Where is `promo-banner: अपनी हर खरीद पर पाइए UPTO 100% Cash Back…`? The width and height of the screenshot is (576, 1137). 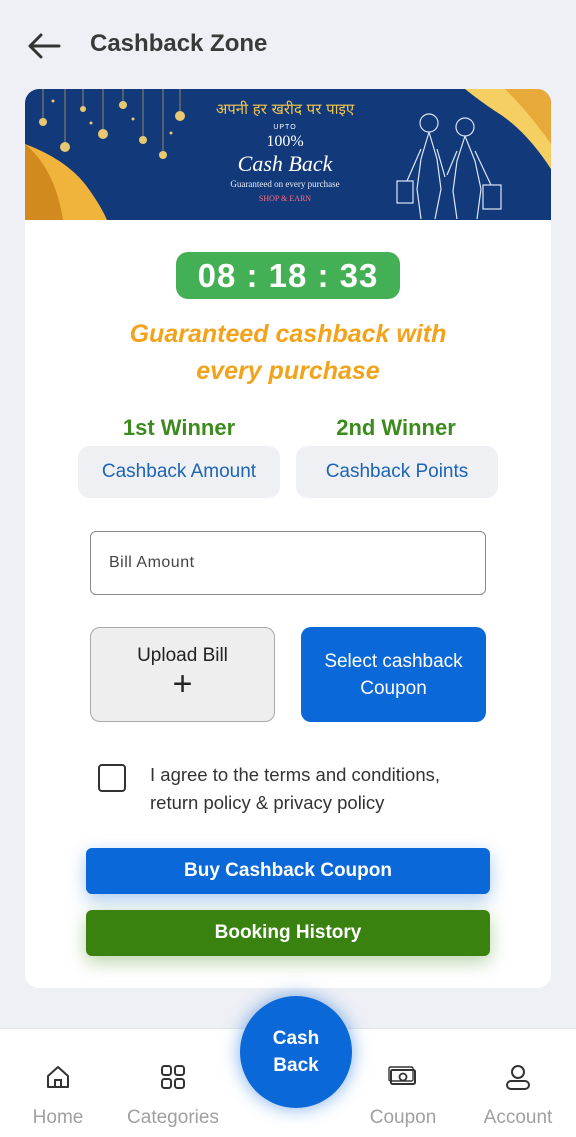 promo-banner: अपनी हर खरीद पर पाइए UPTO 100% Cash Back… is located at coordinates (288, 154).